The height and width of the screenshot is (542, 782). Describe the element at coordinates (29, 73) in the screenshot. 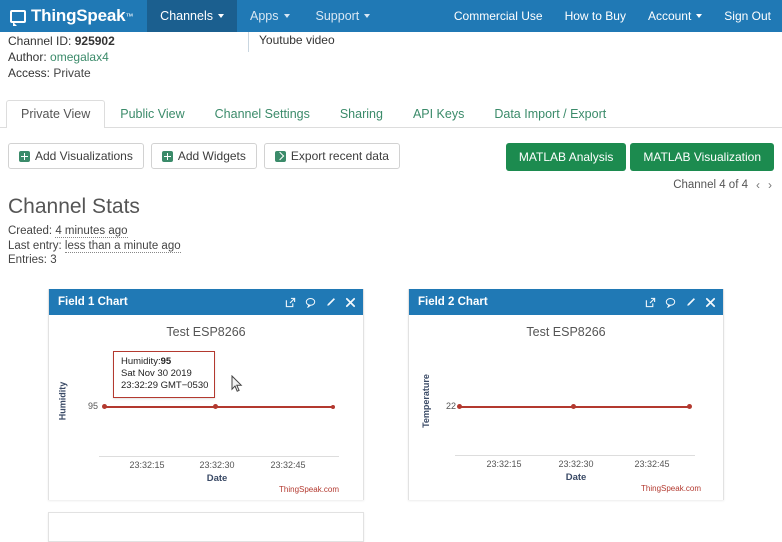

I see `access-label: Access:` at that location.